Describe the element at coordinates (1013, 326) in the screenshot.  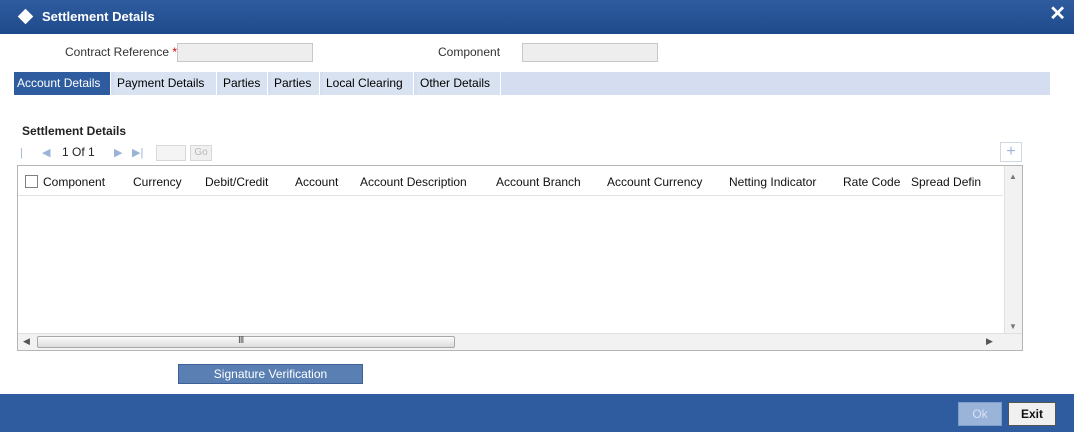
I see `scroll-down-icon: ▼` at that location.